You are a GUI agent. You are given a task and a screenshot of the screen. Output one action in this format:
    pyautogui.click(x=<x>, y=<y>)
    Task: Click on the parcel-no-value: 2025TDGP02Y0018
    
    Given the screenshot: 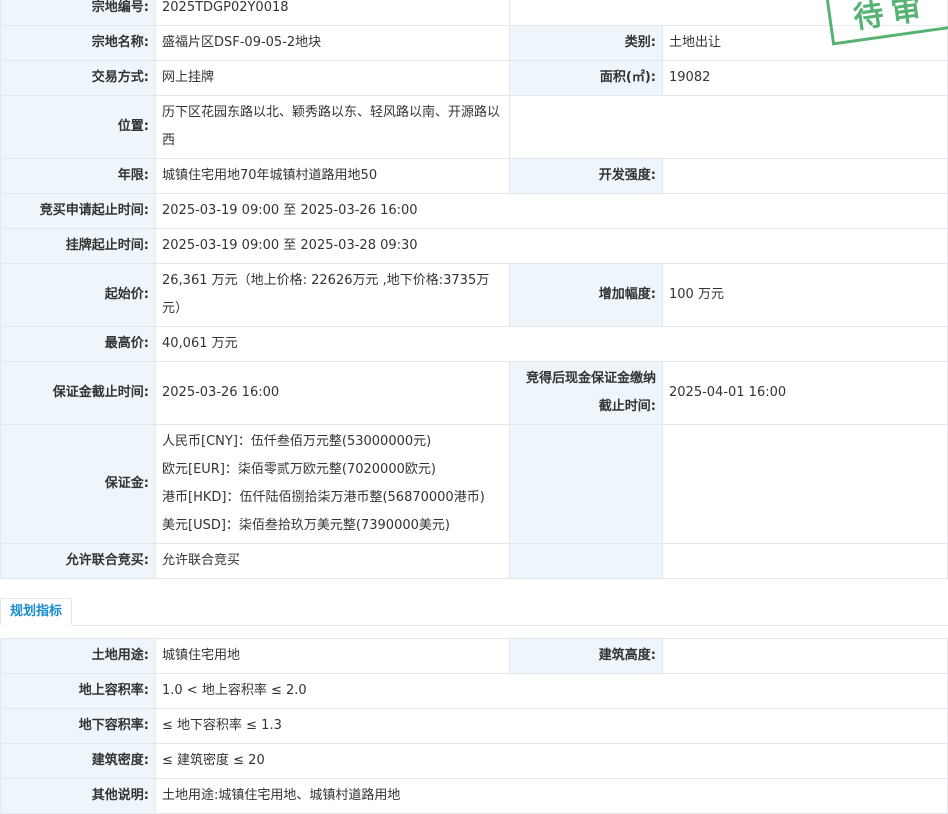 What is the action you would take?
    pyautogui.click(x=332, y=13)
    